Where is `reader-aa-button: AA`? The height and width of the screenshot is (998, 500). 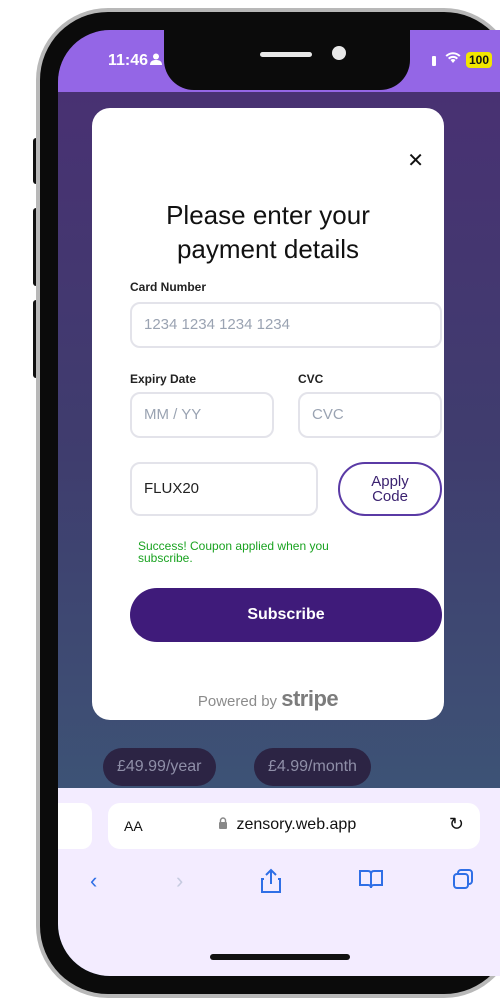 reader-aa-button: AA is located at coordinates (133, 826).